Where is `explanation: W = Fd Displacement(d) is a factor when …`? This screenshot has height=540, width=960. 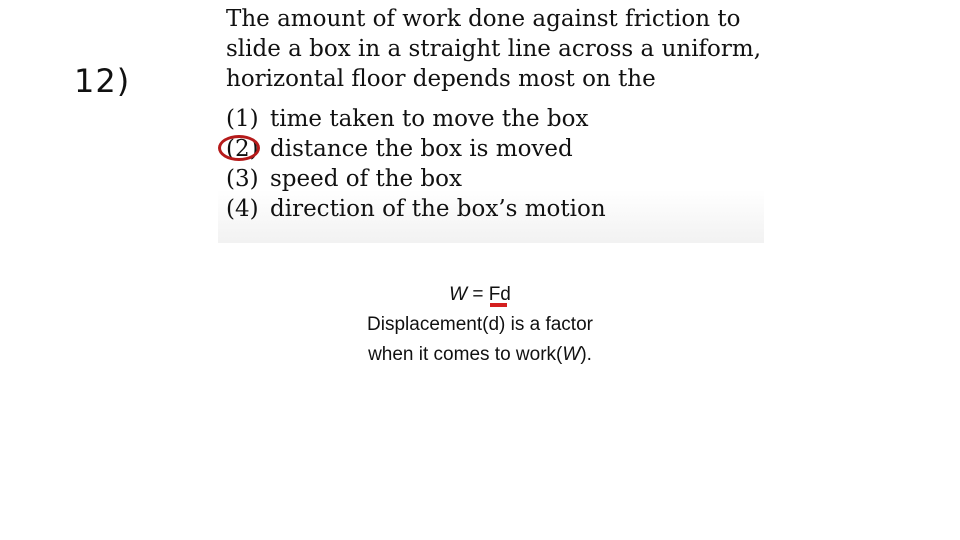 explanation: W = Fd Displacement(d) is a factor when … is located at coordinates (480, 325).